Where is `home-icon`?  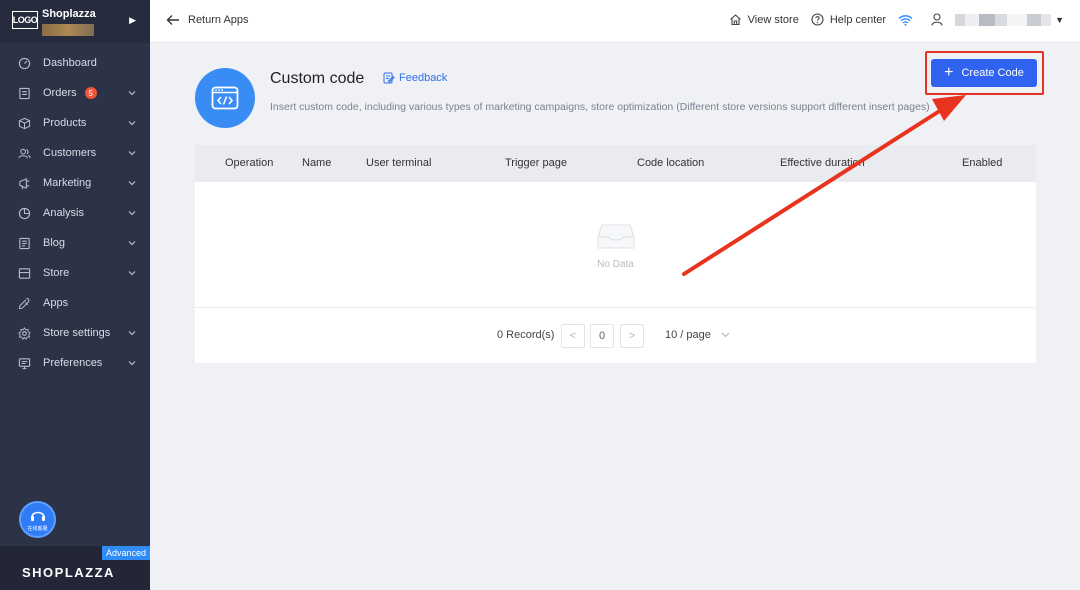 home-icon is located at coordinates (735, 20).